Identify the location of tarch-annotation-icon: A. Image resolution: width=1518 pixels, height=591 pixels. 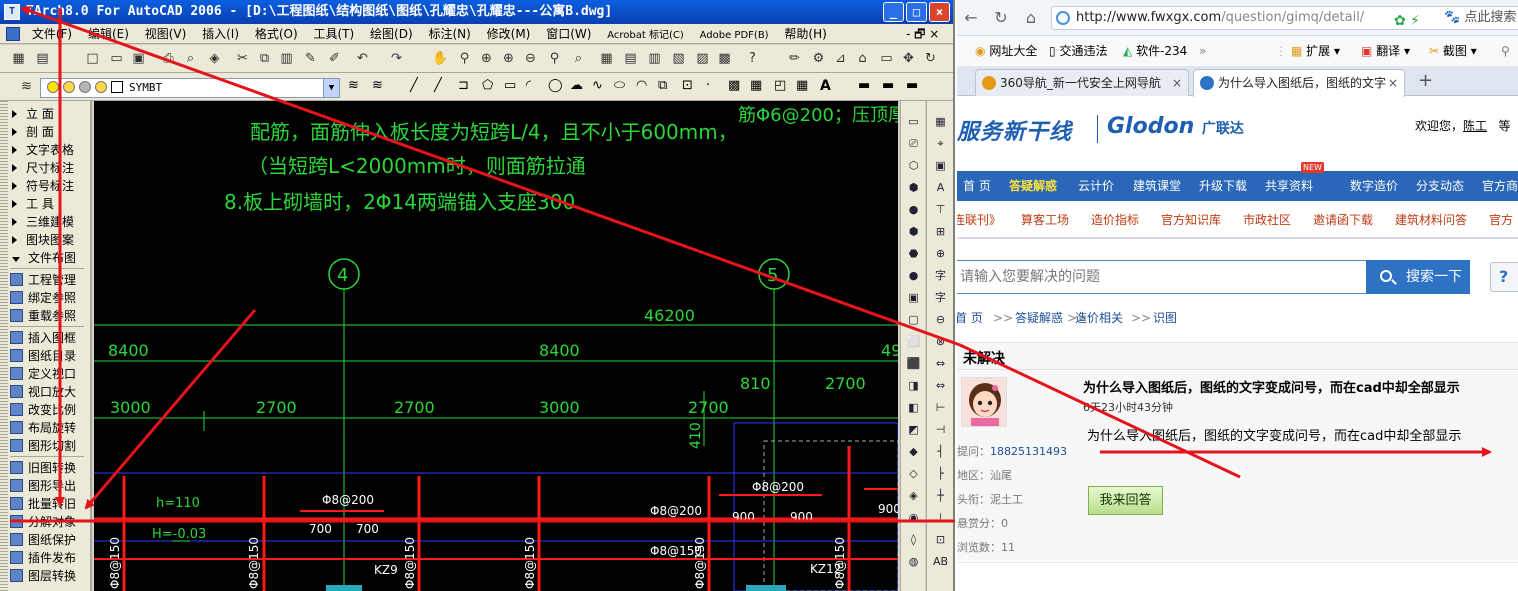
(940, 187).